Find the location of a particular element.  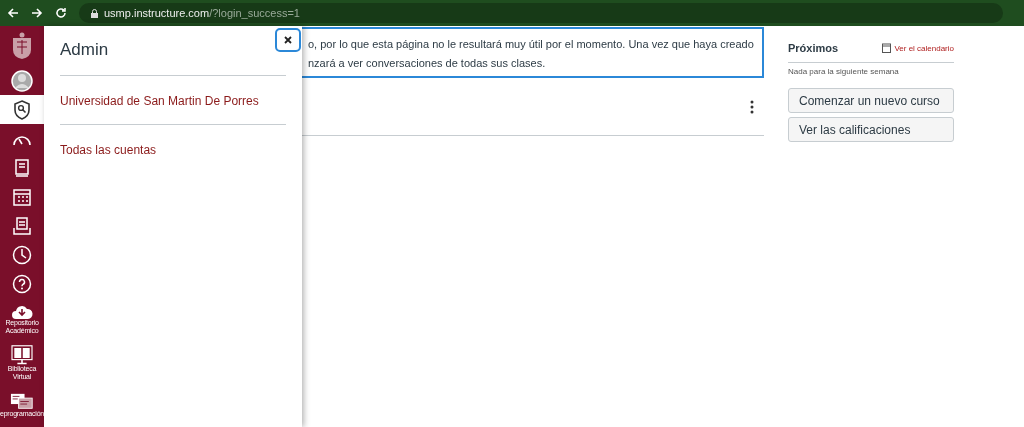

inbox-icon is located at coordinates (22, 225).